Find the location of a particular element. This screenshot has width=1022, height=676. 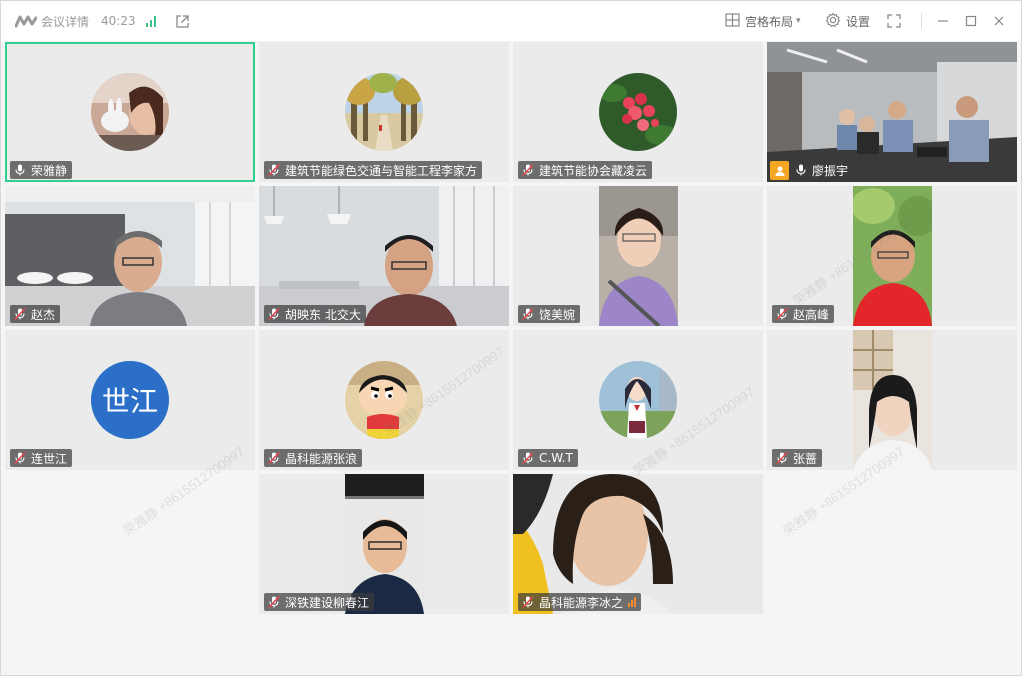

initials-avatar: 世江 is located at coordinates (130, 400).